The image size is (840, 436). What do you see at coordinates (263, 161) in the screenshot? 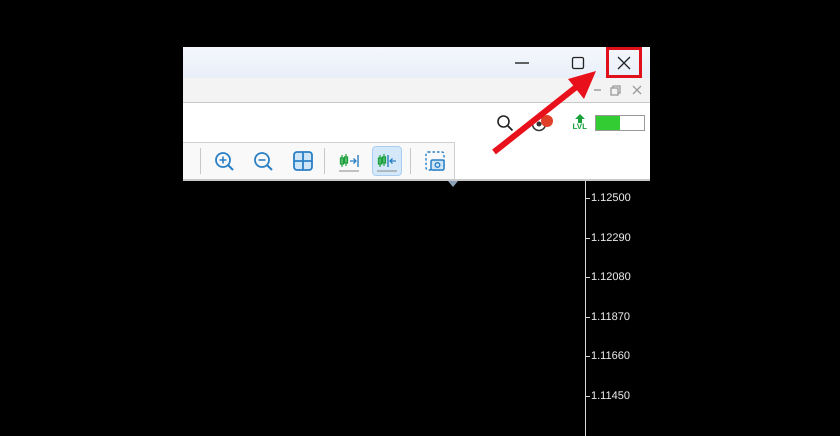
I see `zoom-out-icon` at bounding box center [263, 161].